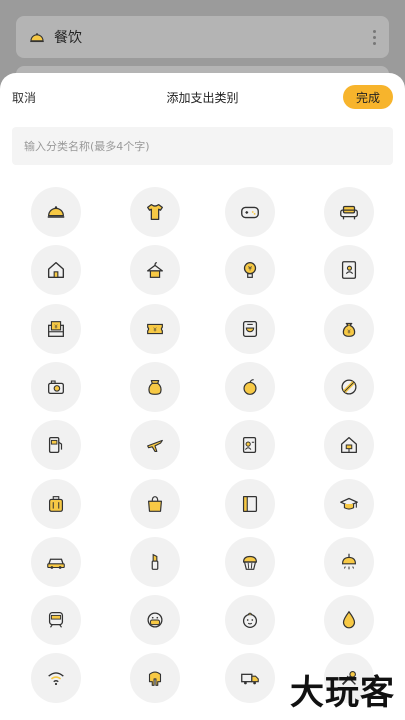 The width and height of the screenshot is (405, 720). I want to click on apple-icon, so click(250, 386).